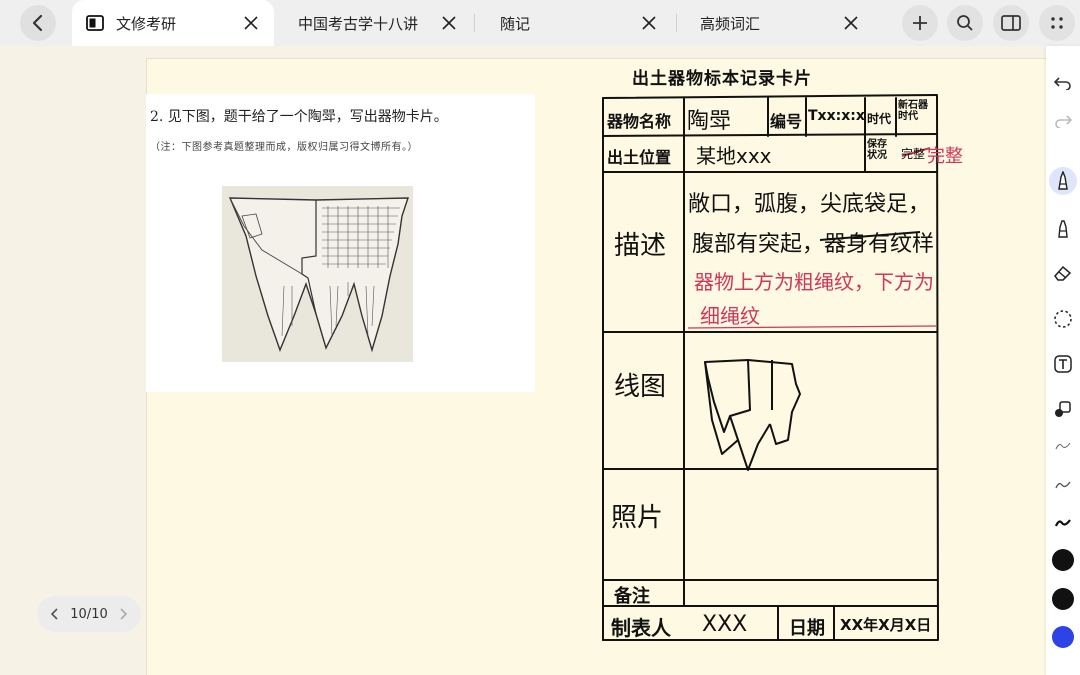  What do you see at coordinates (879, 119) in the screenshot?
I see `era-label: 时代` at bounding box center [879, 119].